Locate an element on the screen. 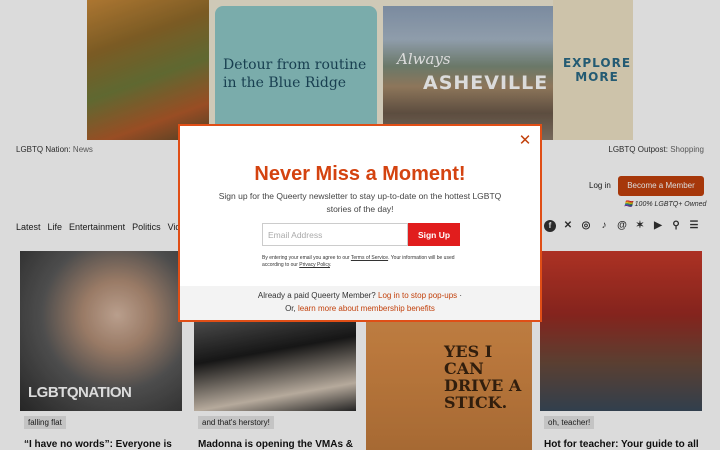  member-text: Already a paid Queerty Member? is located at coordinates (316, 295).